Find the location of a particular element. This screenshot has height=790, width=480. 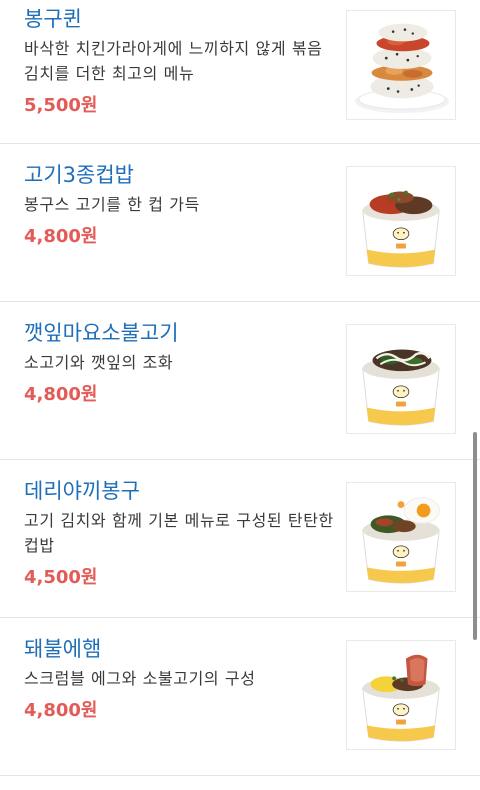

menu-item-name: 깻잎마요소불고기 is located at coordinates (101, 333).